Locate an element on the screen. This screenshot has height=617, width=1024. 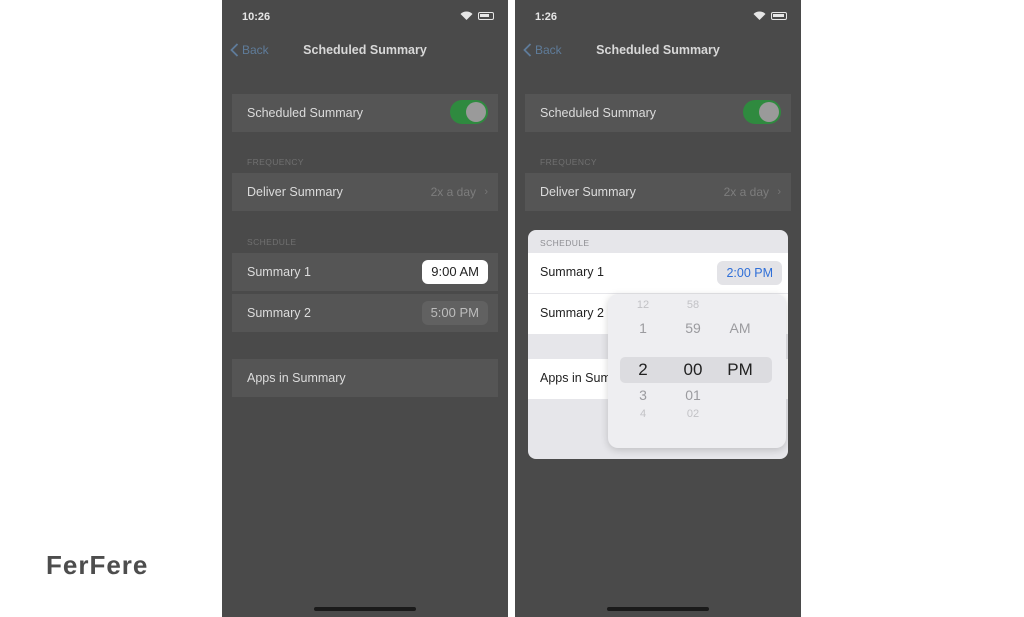
summary-1-time-button: 2:00 PM is located at coordinates (749, 273).